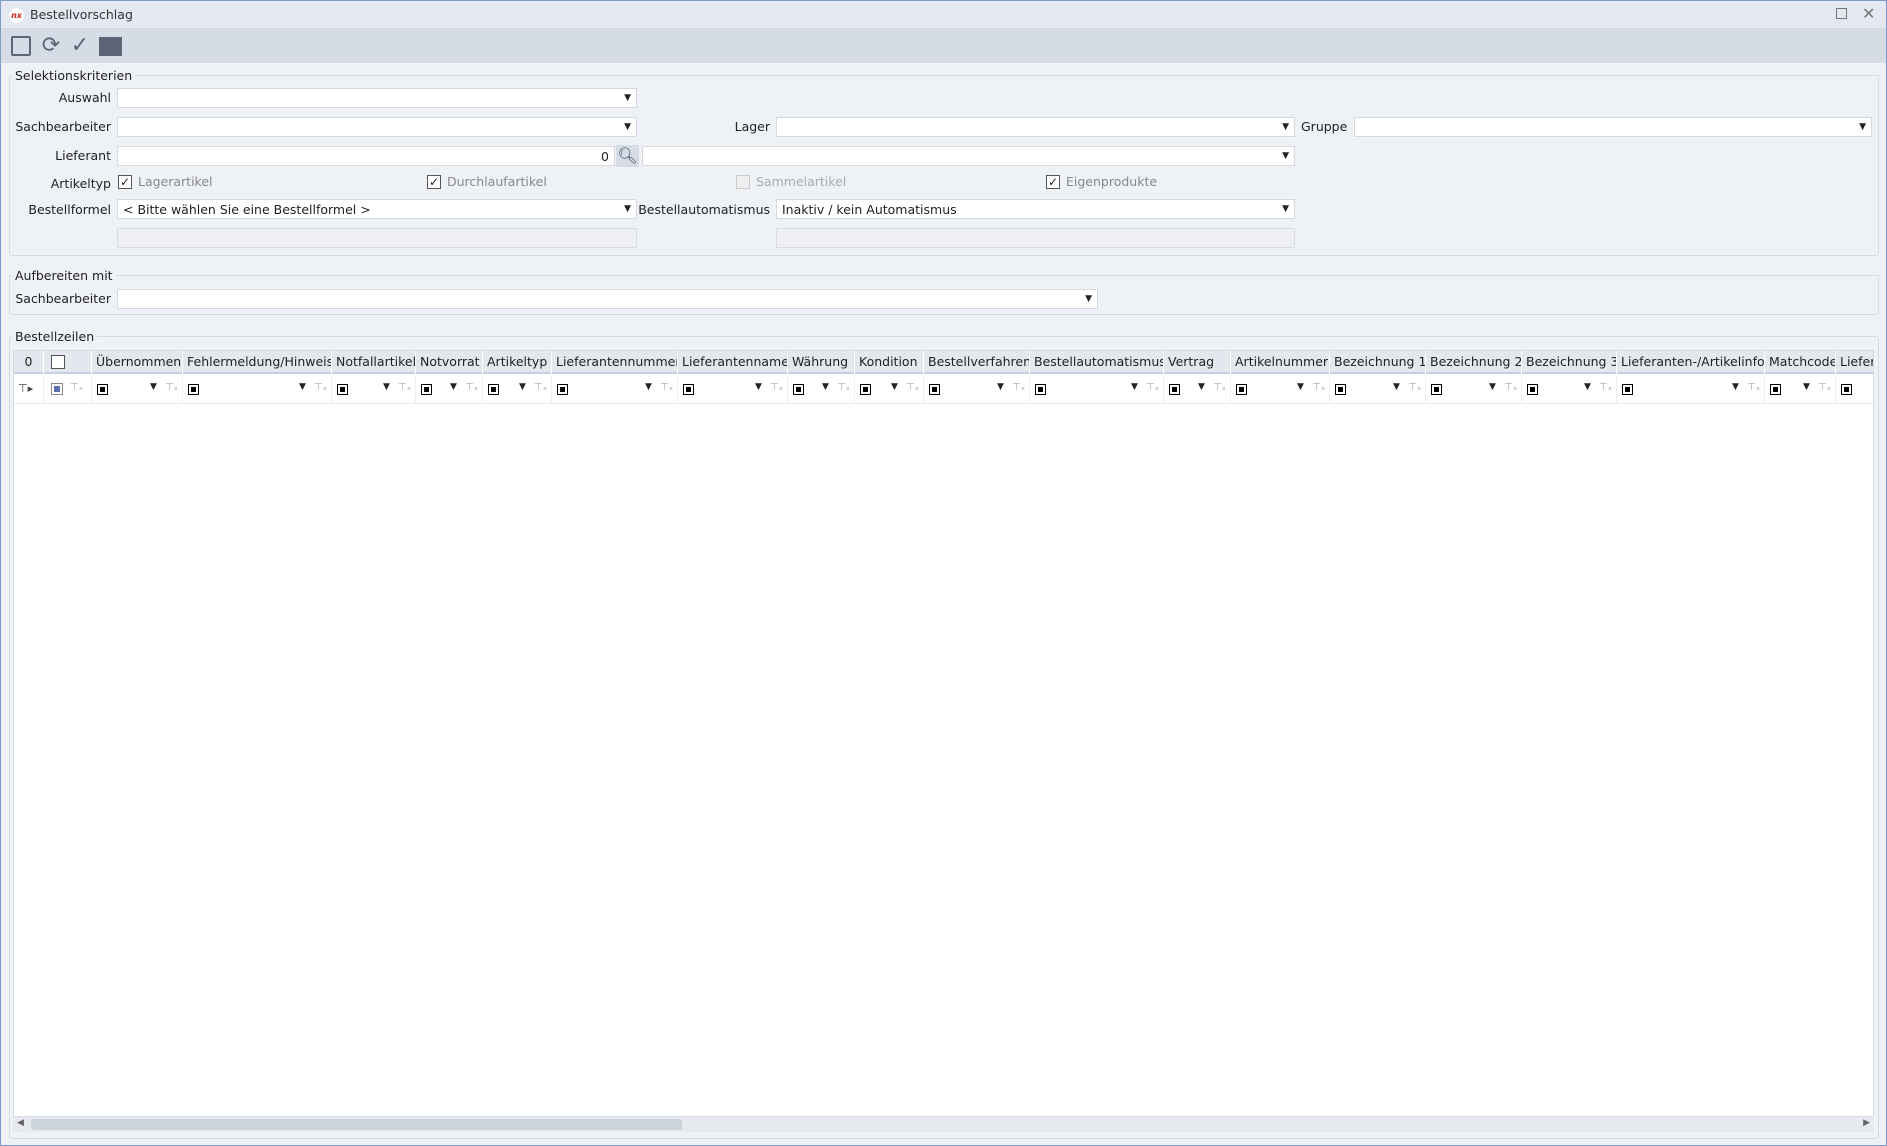 The width and height of the screenshot is (1887, 1146). What do you see at coordinates (1691, 362) in the screenshot?
I see `column-header: Lieferanten-/Artikelinfo` at bounding box center [1691, 362].